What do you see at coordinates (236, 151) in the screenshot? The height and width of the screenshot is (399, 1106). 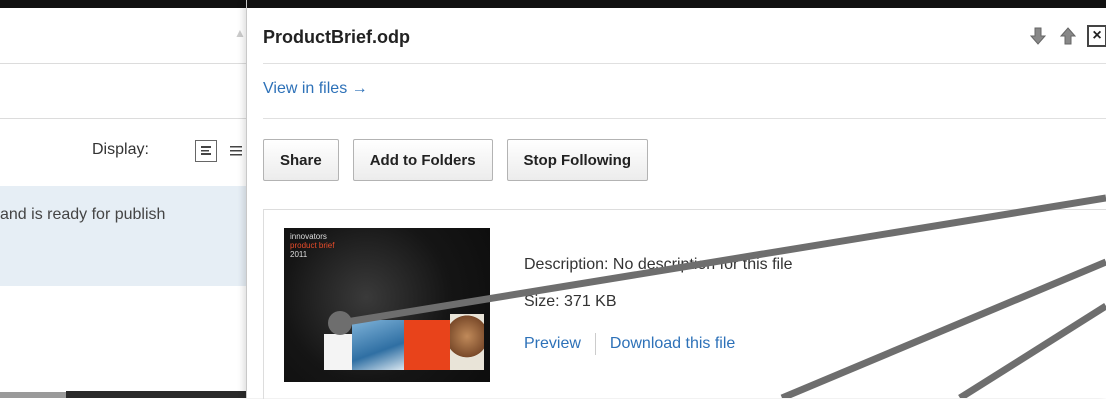 I see `display-list-icon` at bounding box center [236, 151].